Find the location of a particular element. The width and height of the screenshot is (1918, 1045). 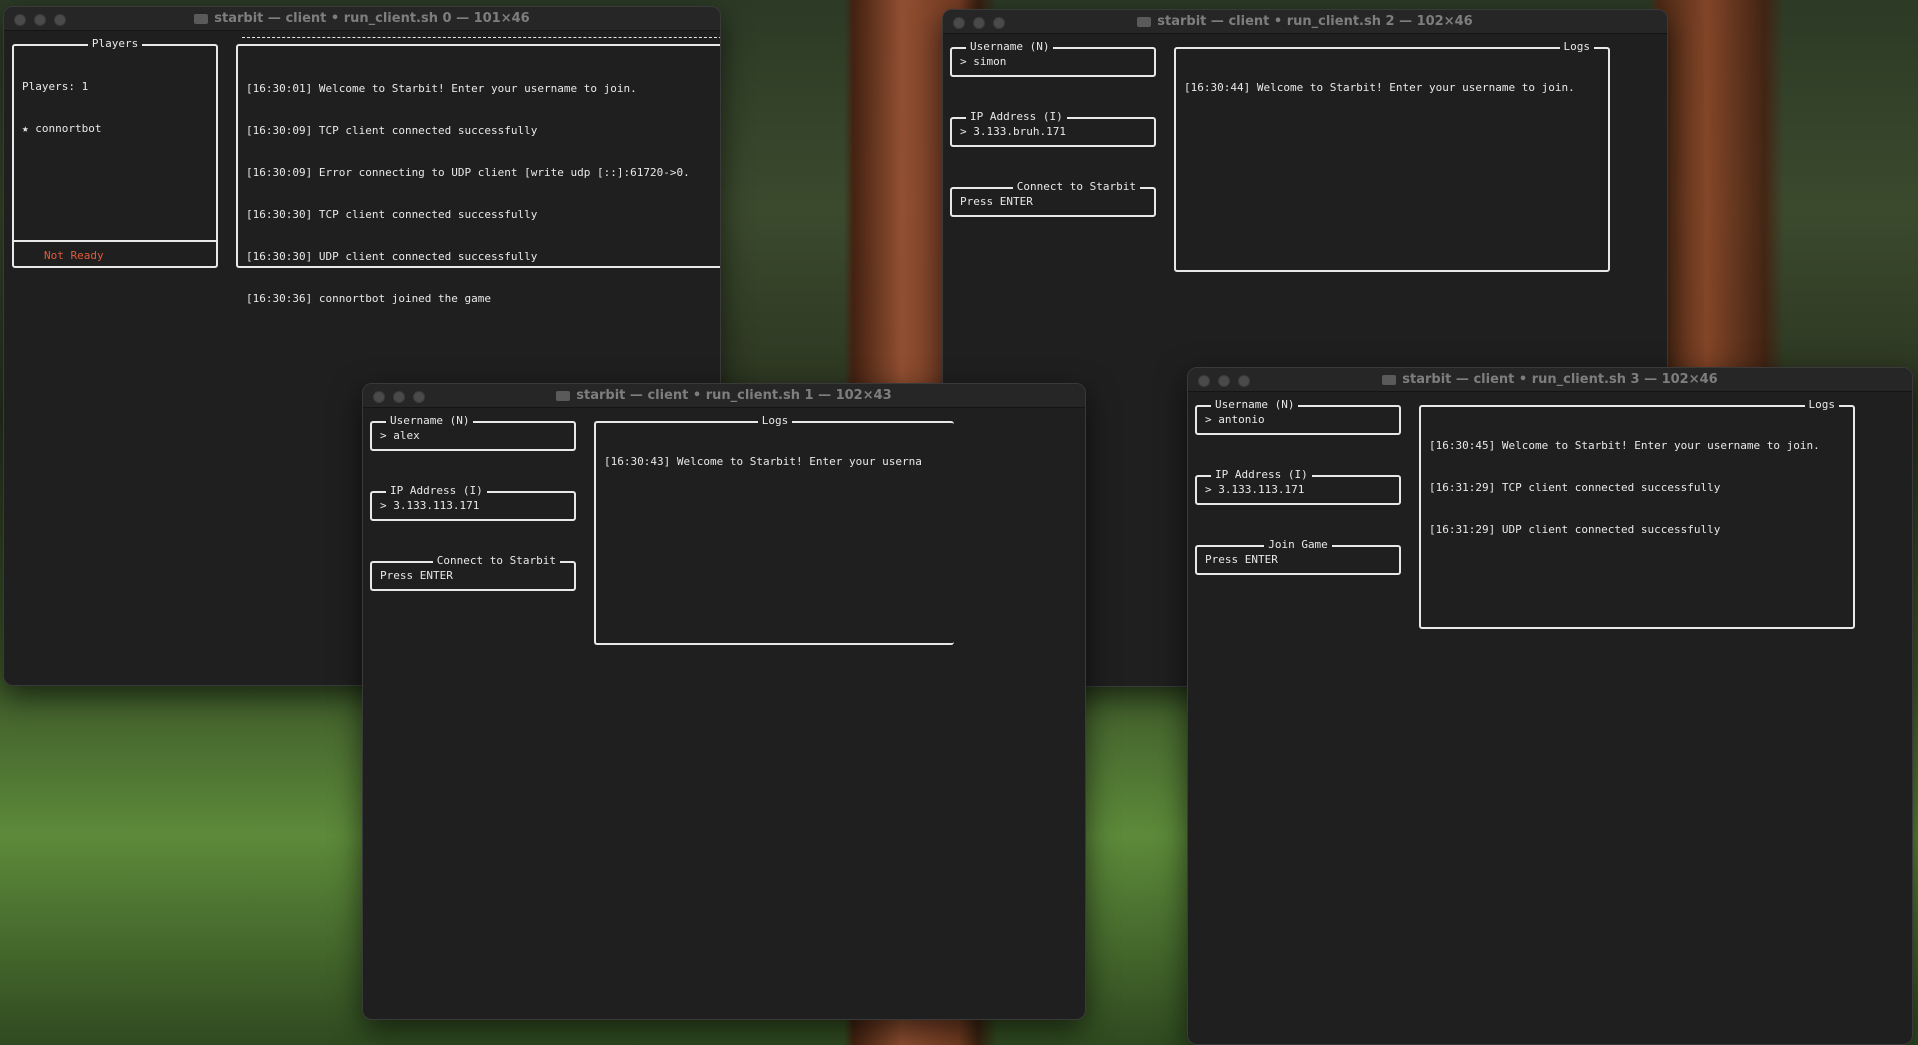

username-value: > alex is located at coordinates (474, 436).